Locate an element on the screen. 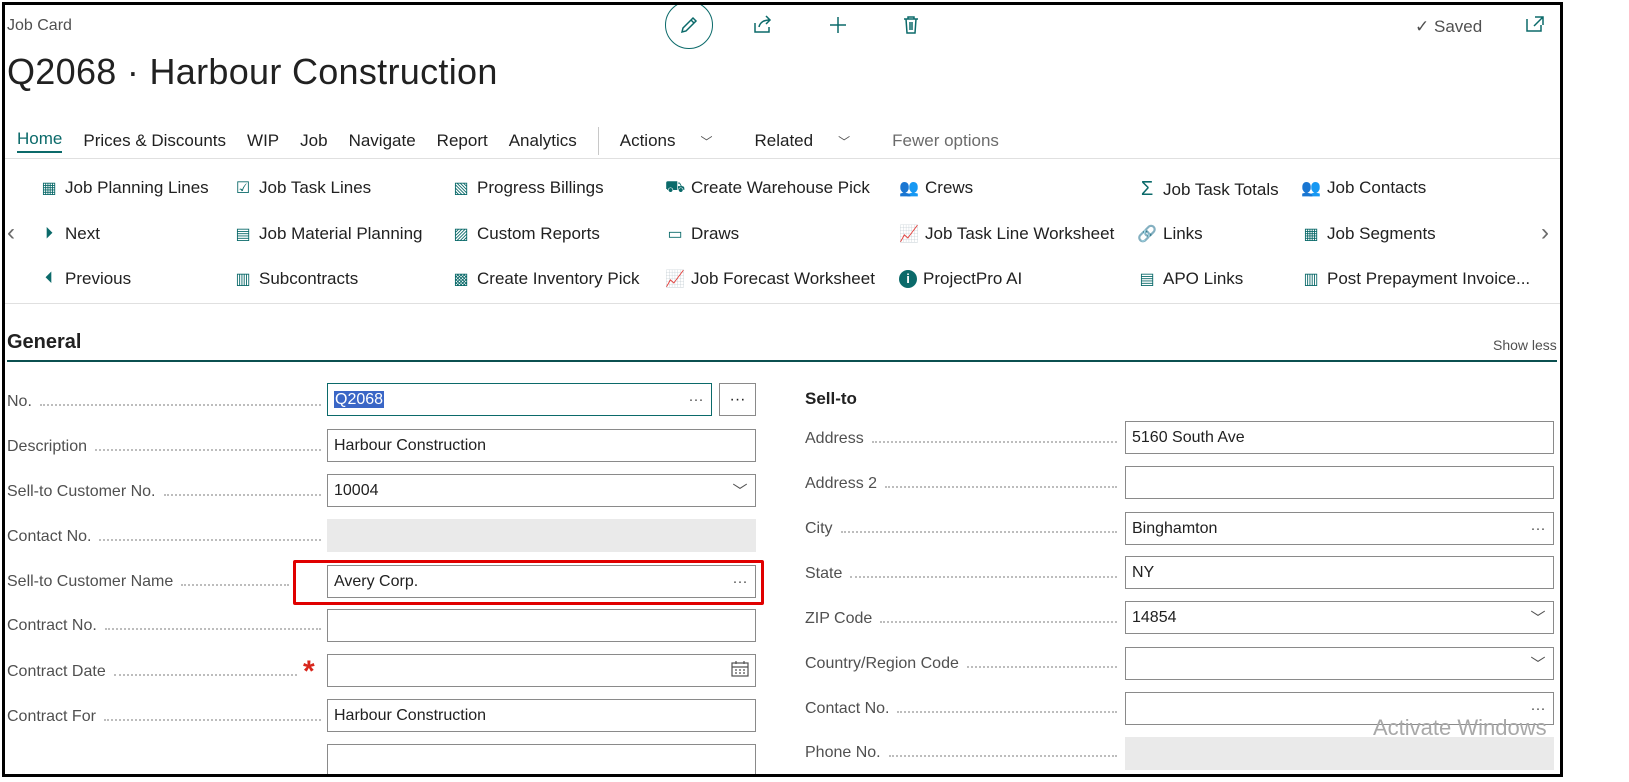 The height and width of the screenshot is (782, 1629). fewer-options-button: Fewer options is located at coordinates (945, 141).